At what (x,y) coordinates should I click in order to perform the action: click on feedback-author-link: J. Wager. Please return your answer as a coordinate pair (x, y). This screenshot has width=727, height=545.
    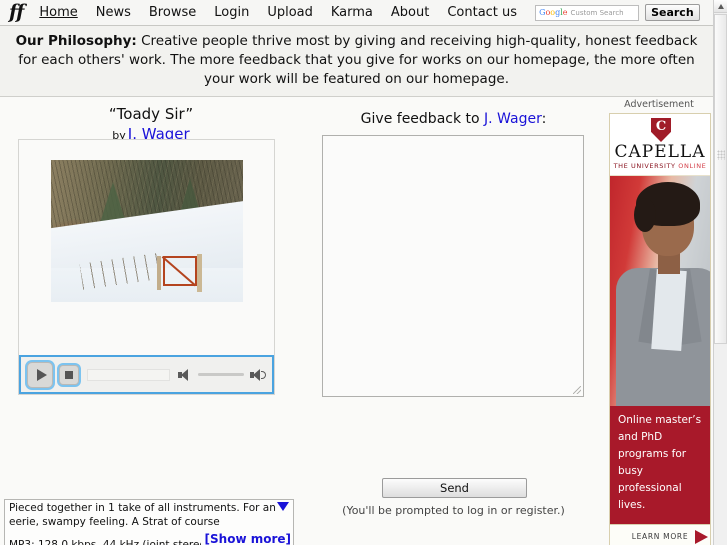
    Looking at the image, I should click on (513, 119).